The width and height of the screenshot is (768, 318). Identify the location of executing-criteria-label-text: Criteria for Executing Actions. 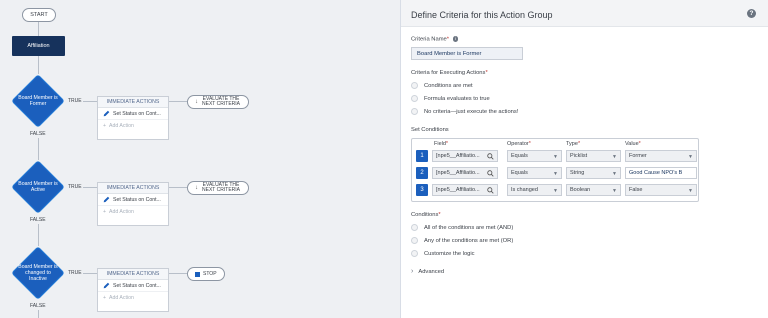
(448, 73).